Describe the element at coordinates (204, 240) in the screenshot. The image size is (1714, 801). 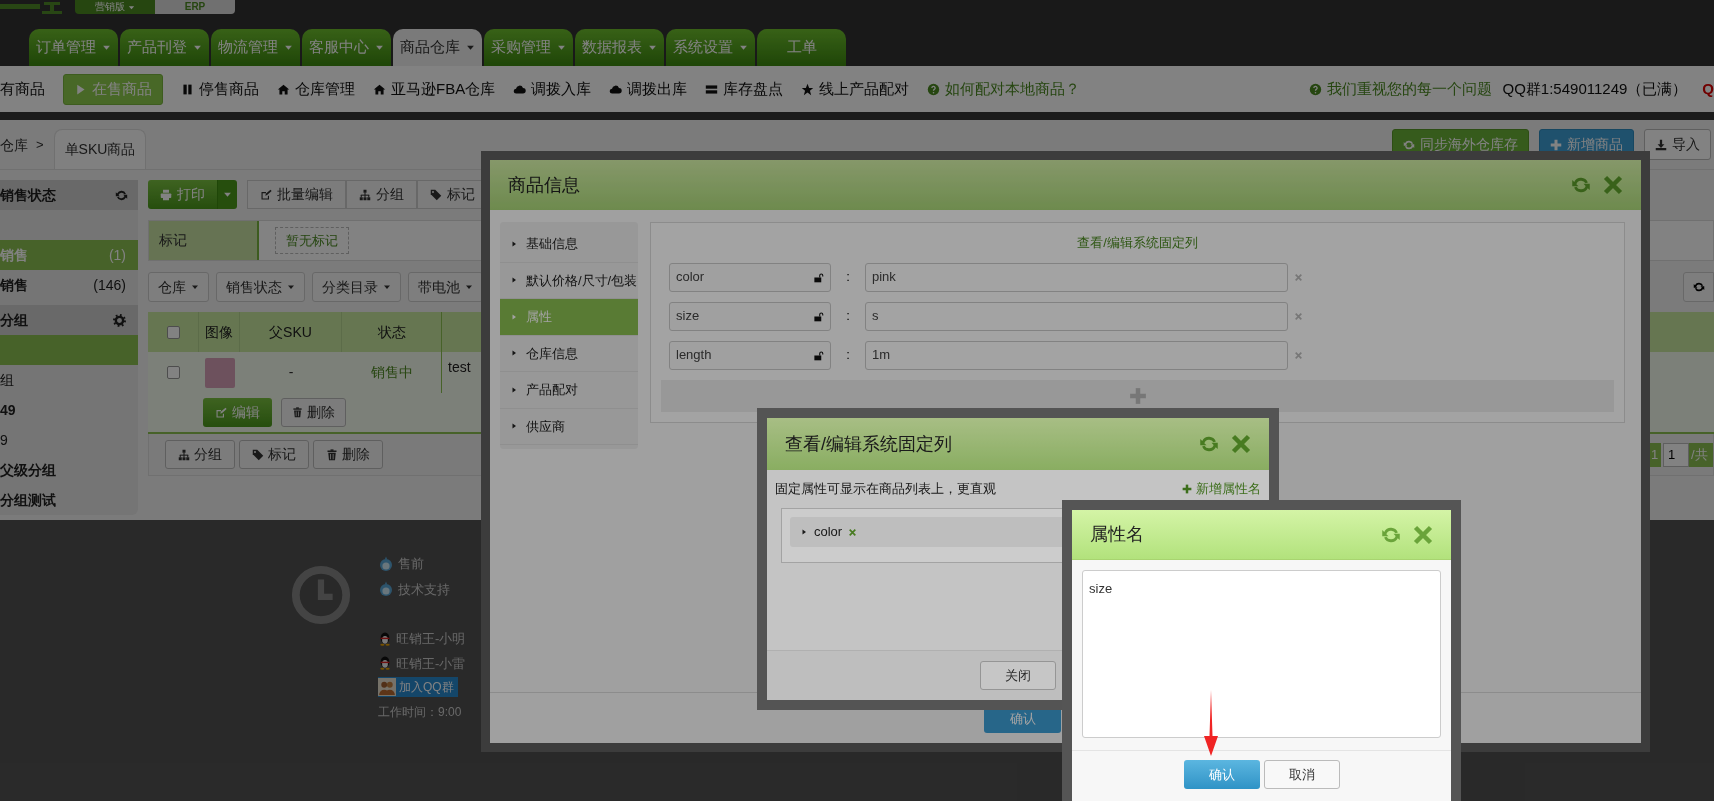
I see `tag-filter-label: 标记` at that location.